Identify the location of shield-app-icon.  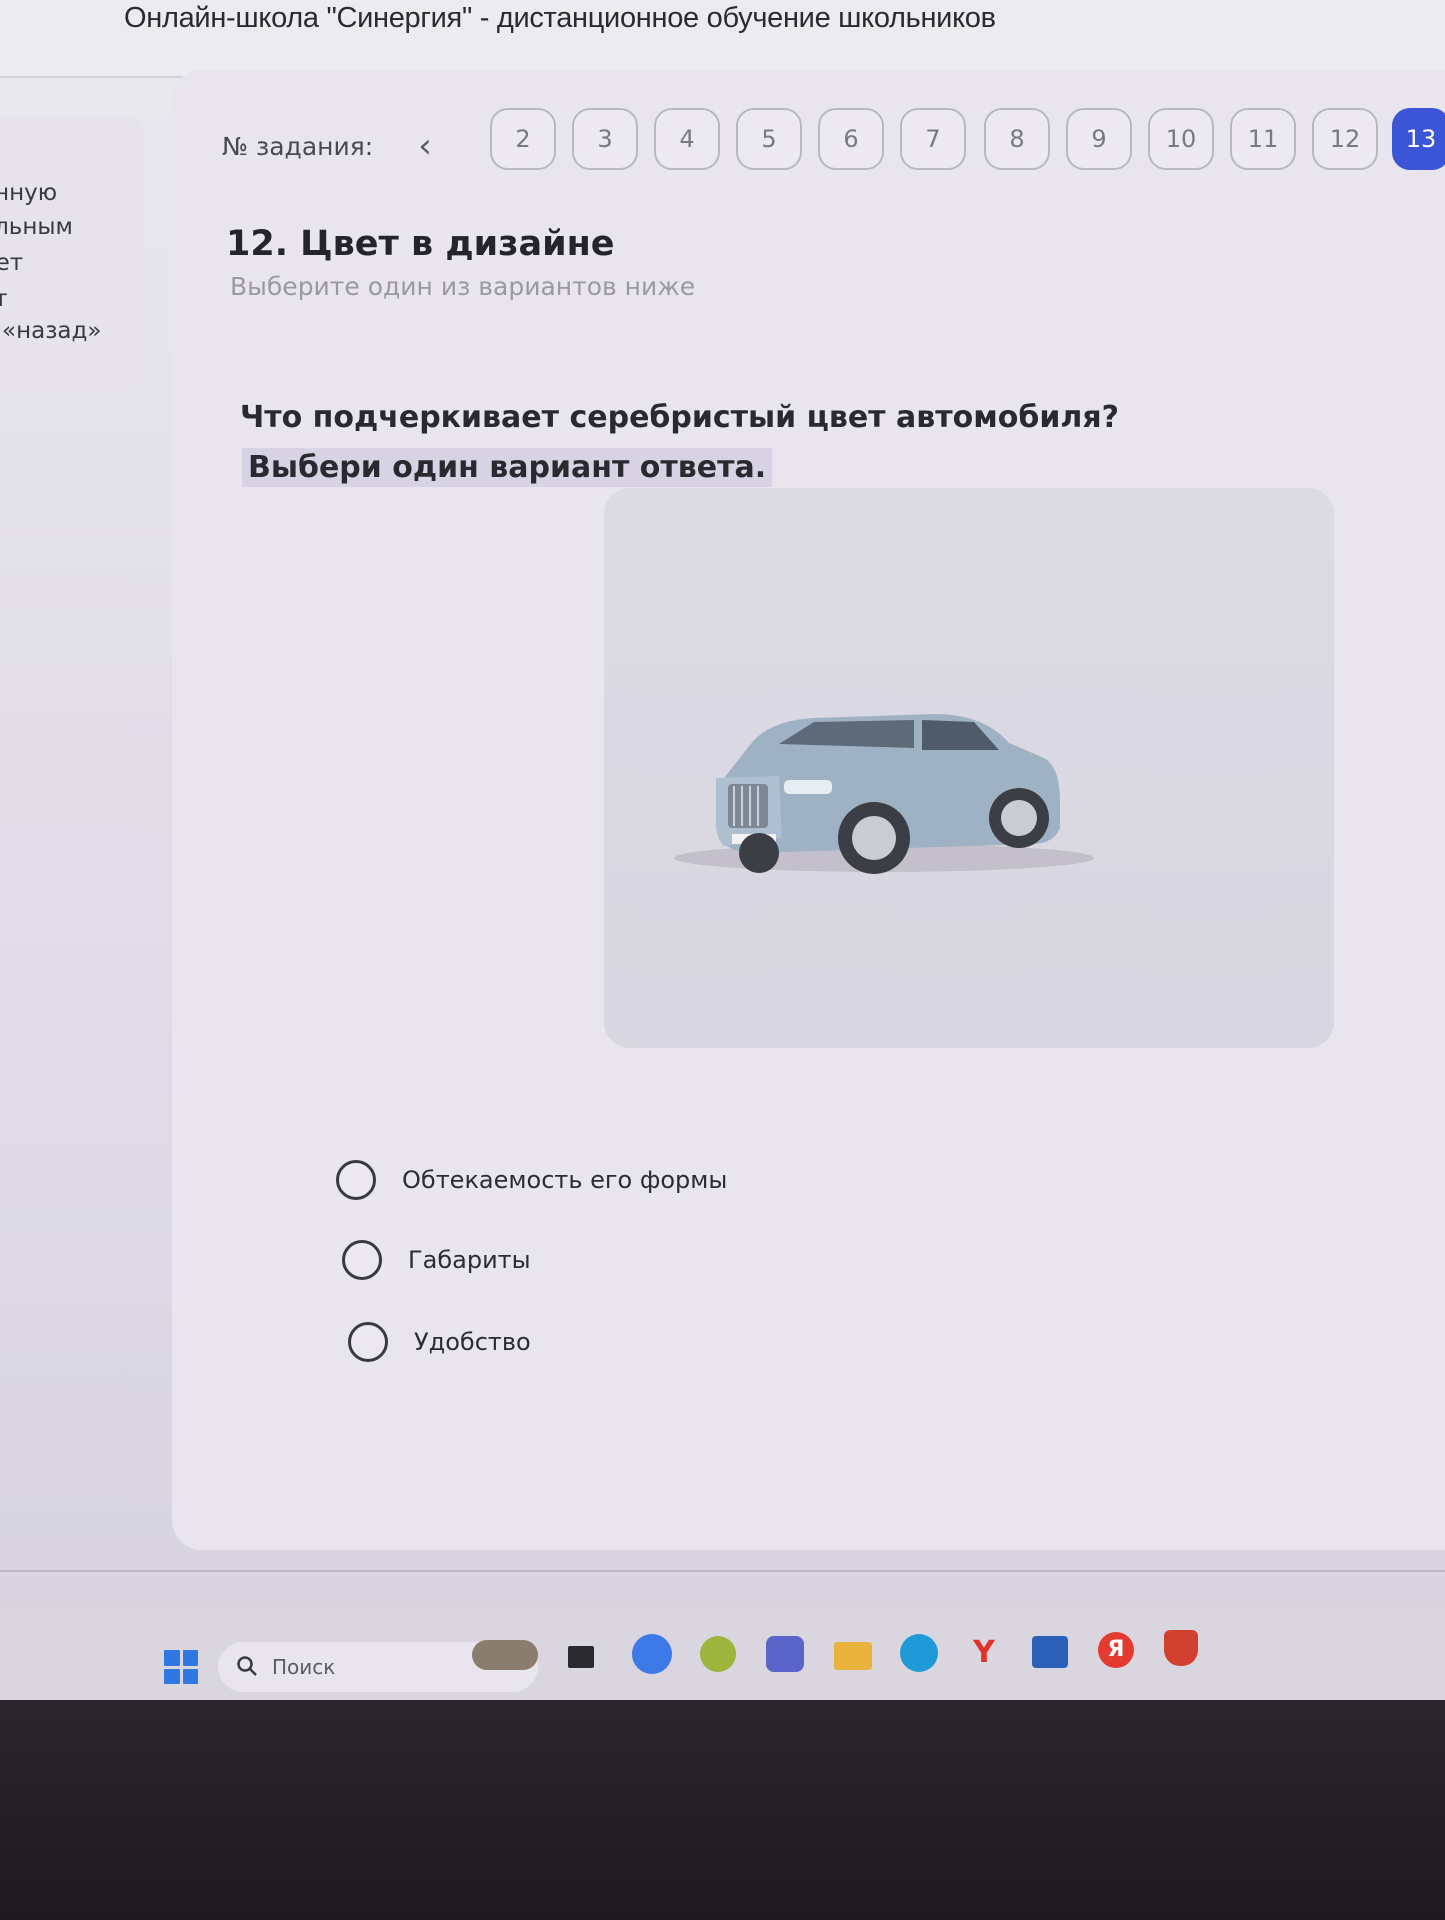
(1181, 1648).